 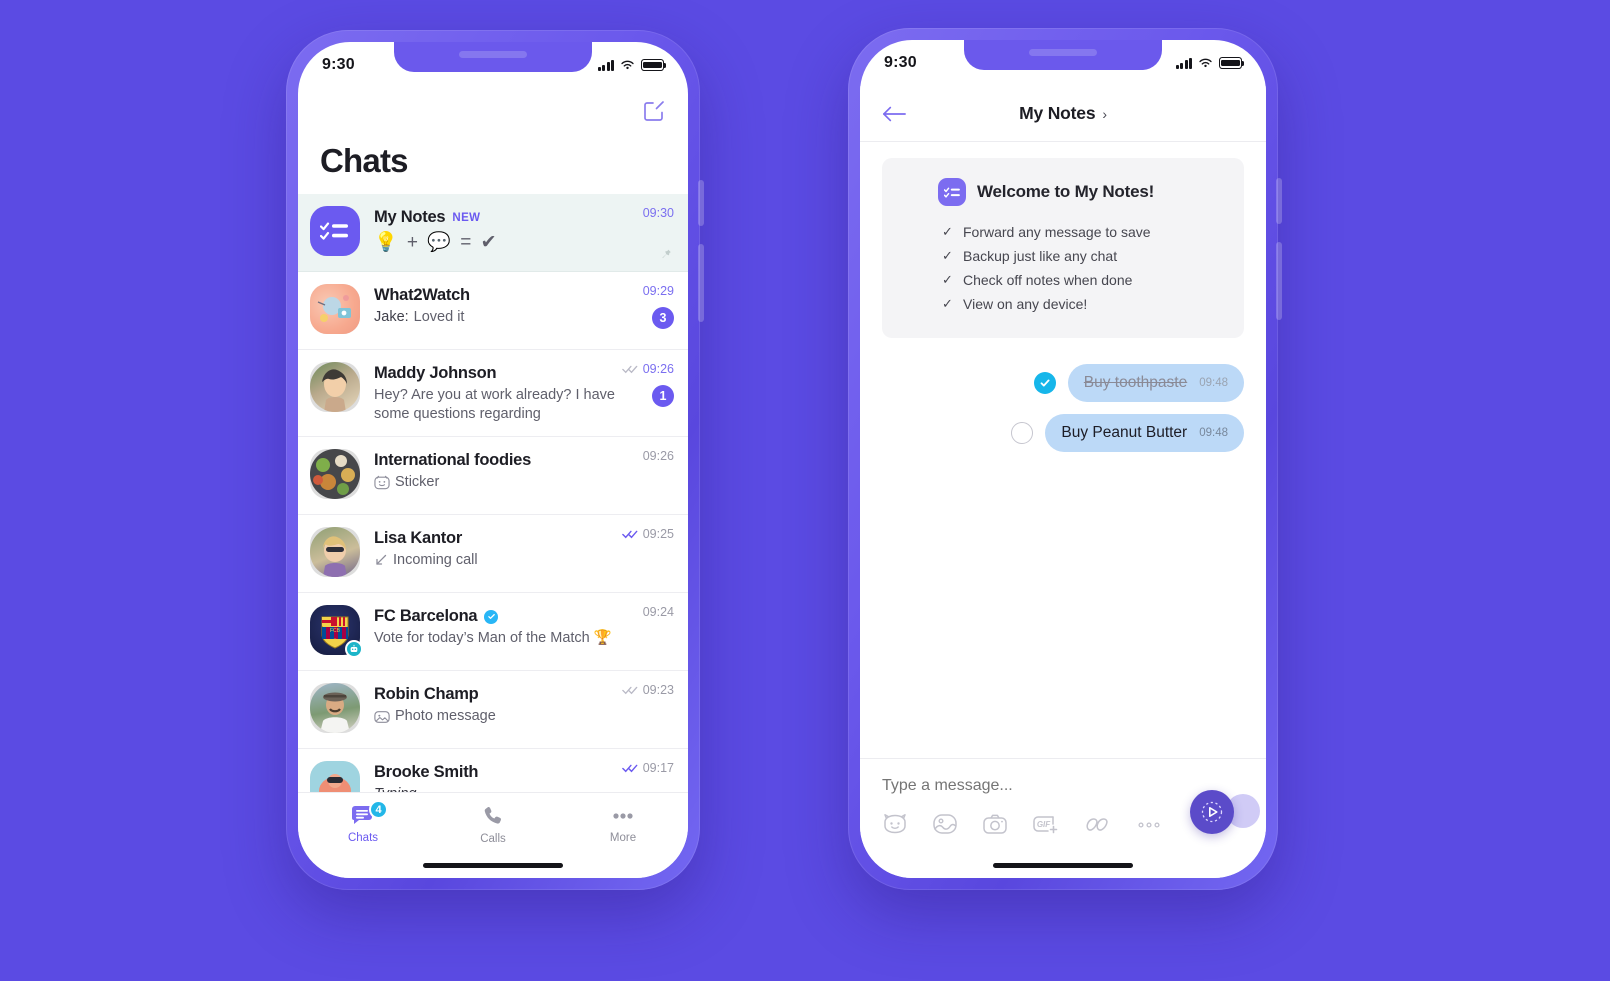 What do you see at coordinates (363, 838) in the screenshot?
I see `tab-label: Chats` at bounding box center [363, 838].